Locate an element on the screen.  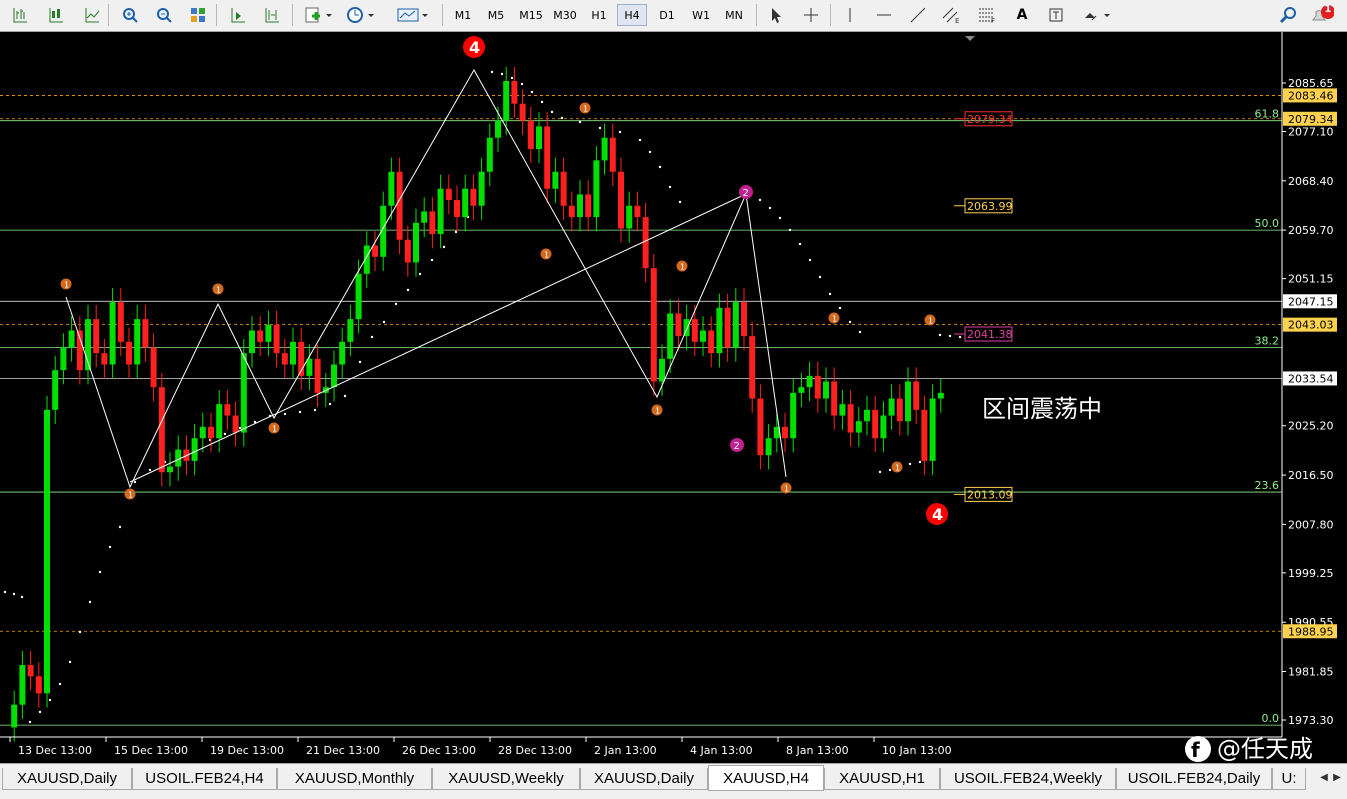
crosshair-icon is located at coordinates (811, 15).